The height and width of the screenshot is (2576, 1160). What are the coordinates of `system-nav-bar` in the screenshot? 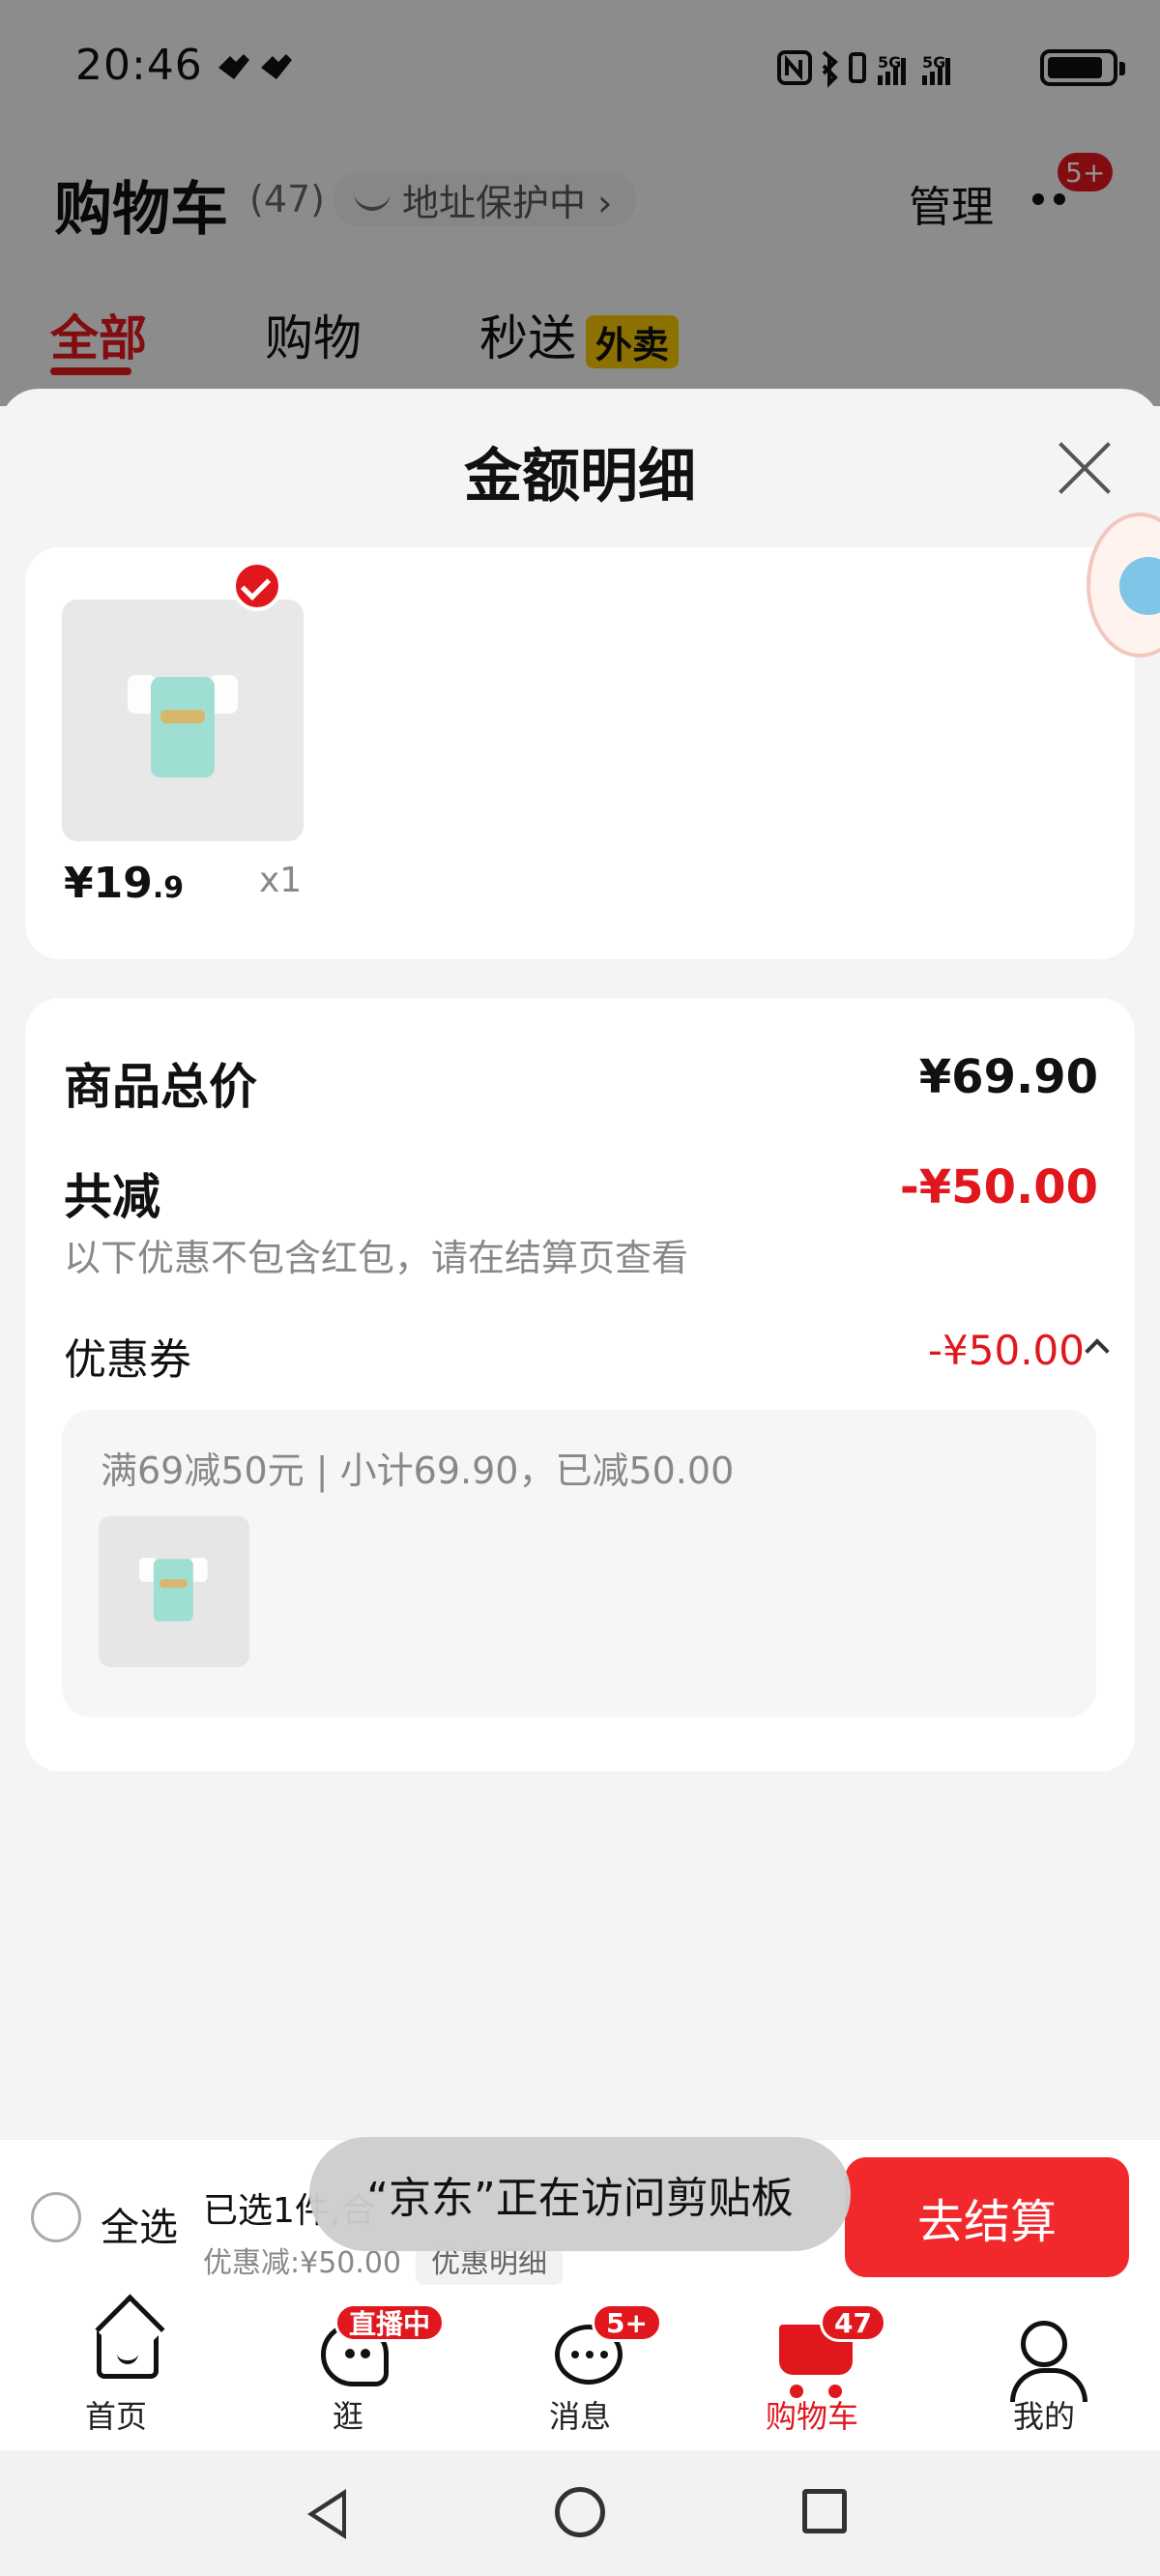 It's located at (580, 2513).